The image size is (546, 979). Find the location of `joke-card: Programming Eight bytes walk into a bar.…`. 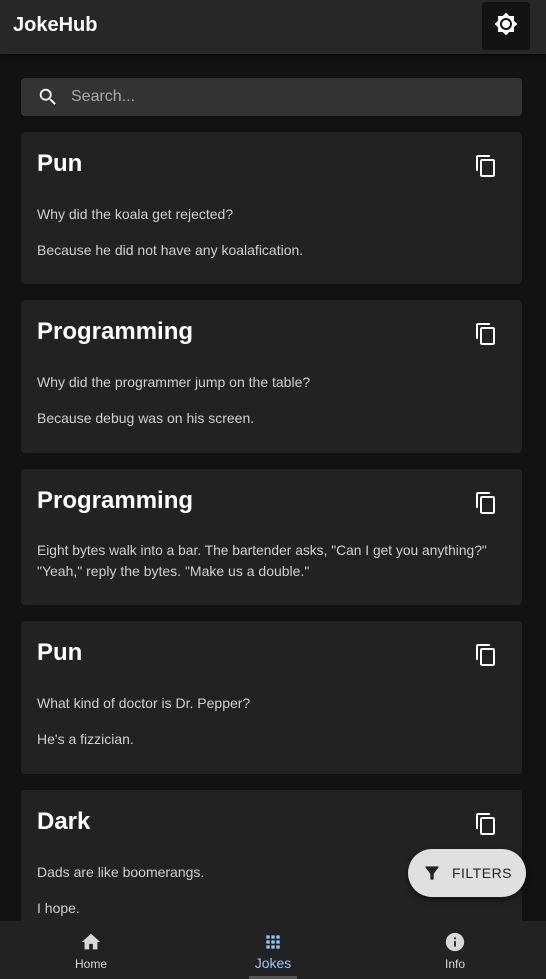

joke-card: Programming Eight bytes walk into a bar.… is located at coordinates (271, 537).